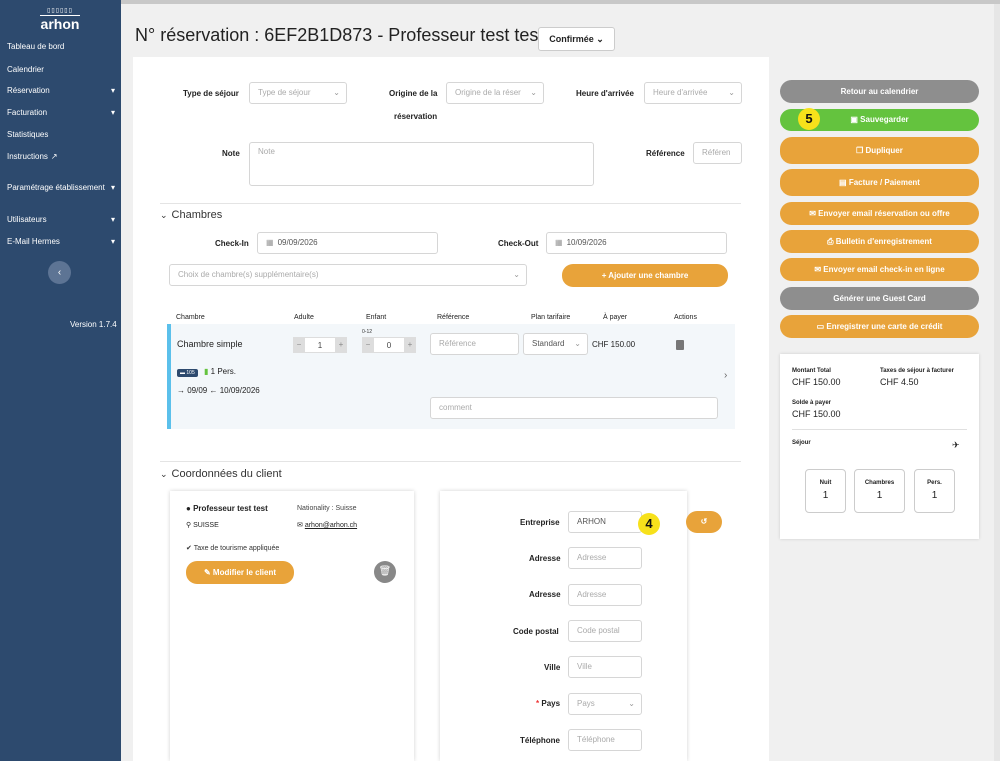  What do you see at coordinates (240, 572) in the screenshot?
I see `edit-client-button: ✎ Modifier le client` at bounding box center [240, 572].